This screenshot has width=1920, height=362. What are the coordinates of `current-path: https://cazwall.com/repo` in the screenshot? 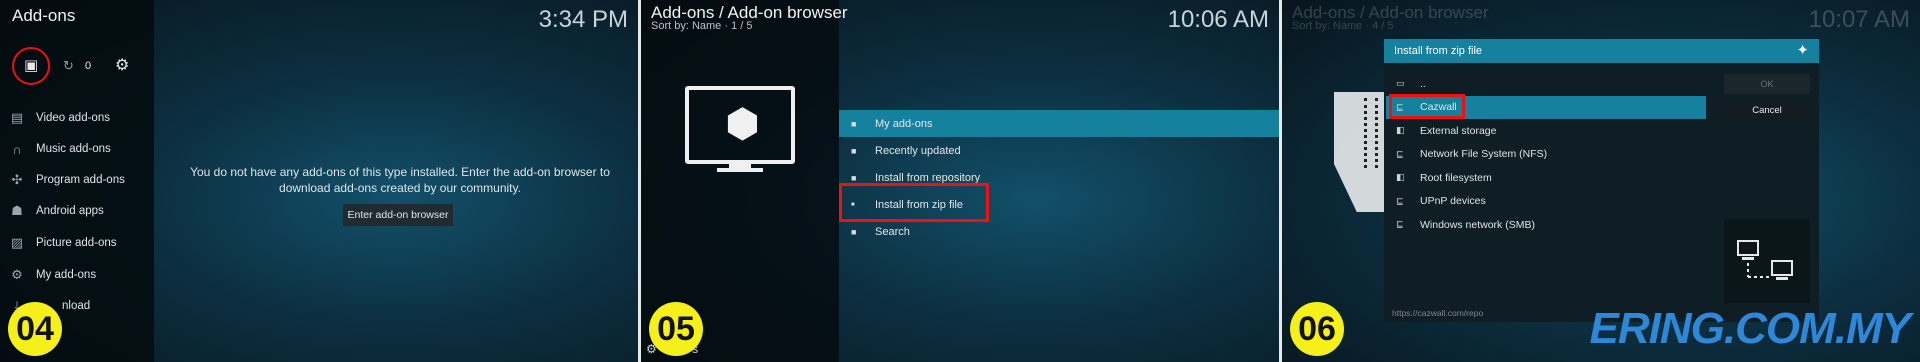 It's located at (1438, 313).